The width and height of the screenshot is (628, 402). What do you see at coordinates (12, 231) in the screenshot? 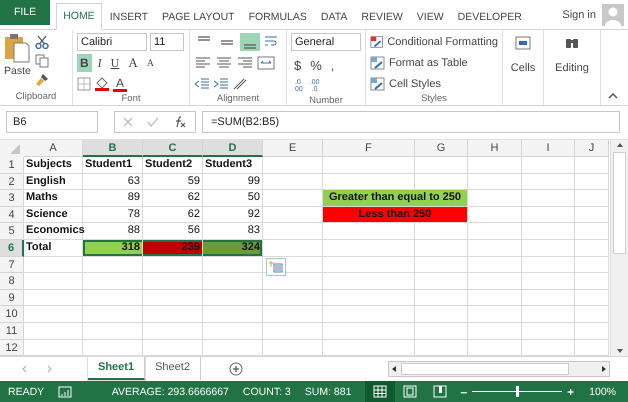
I see `row-header: 5` at bounding box center [12, 231].